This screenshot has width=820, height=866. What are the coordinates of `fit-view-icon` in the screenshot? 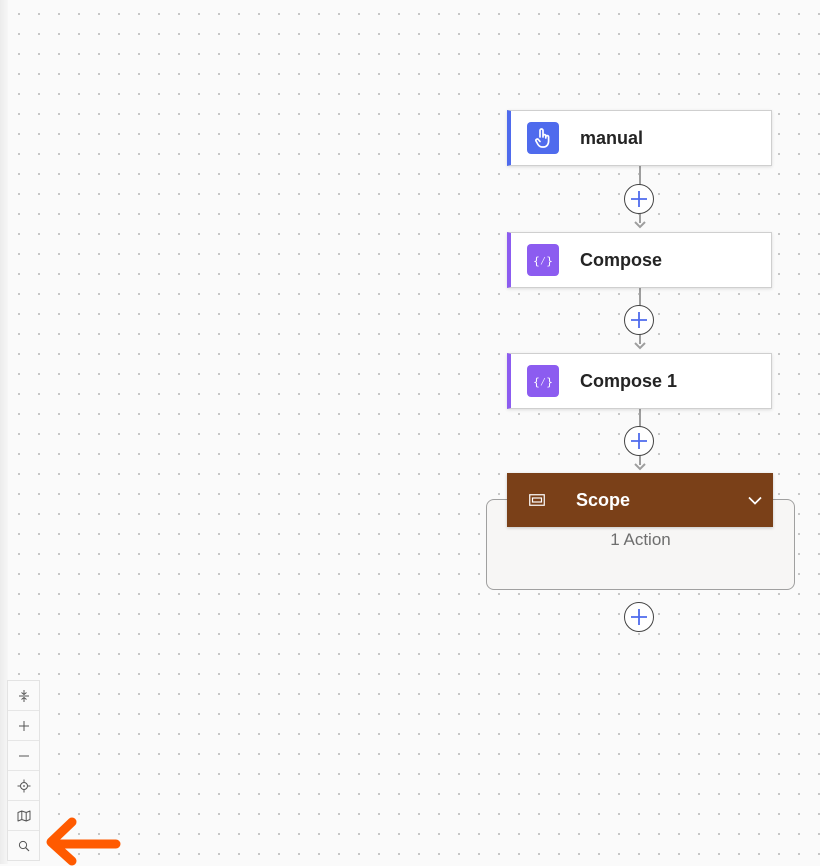 It's located at (23, 695).